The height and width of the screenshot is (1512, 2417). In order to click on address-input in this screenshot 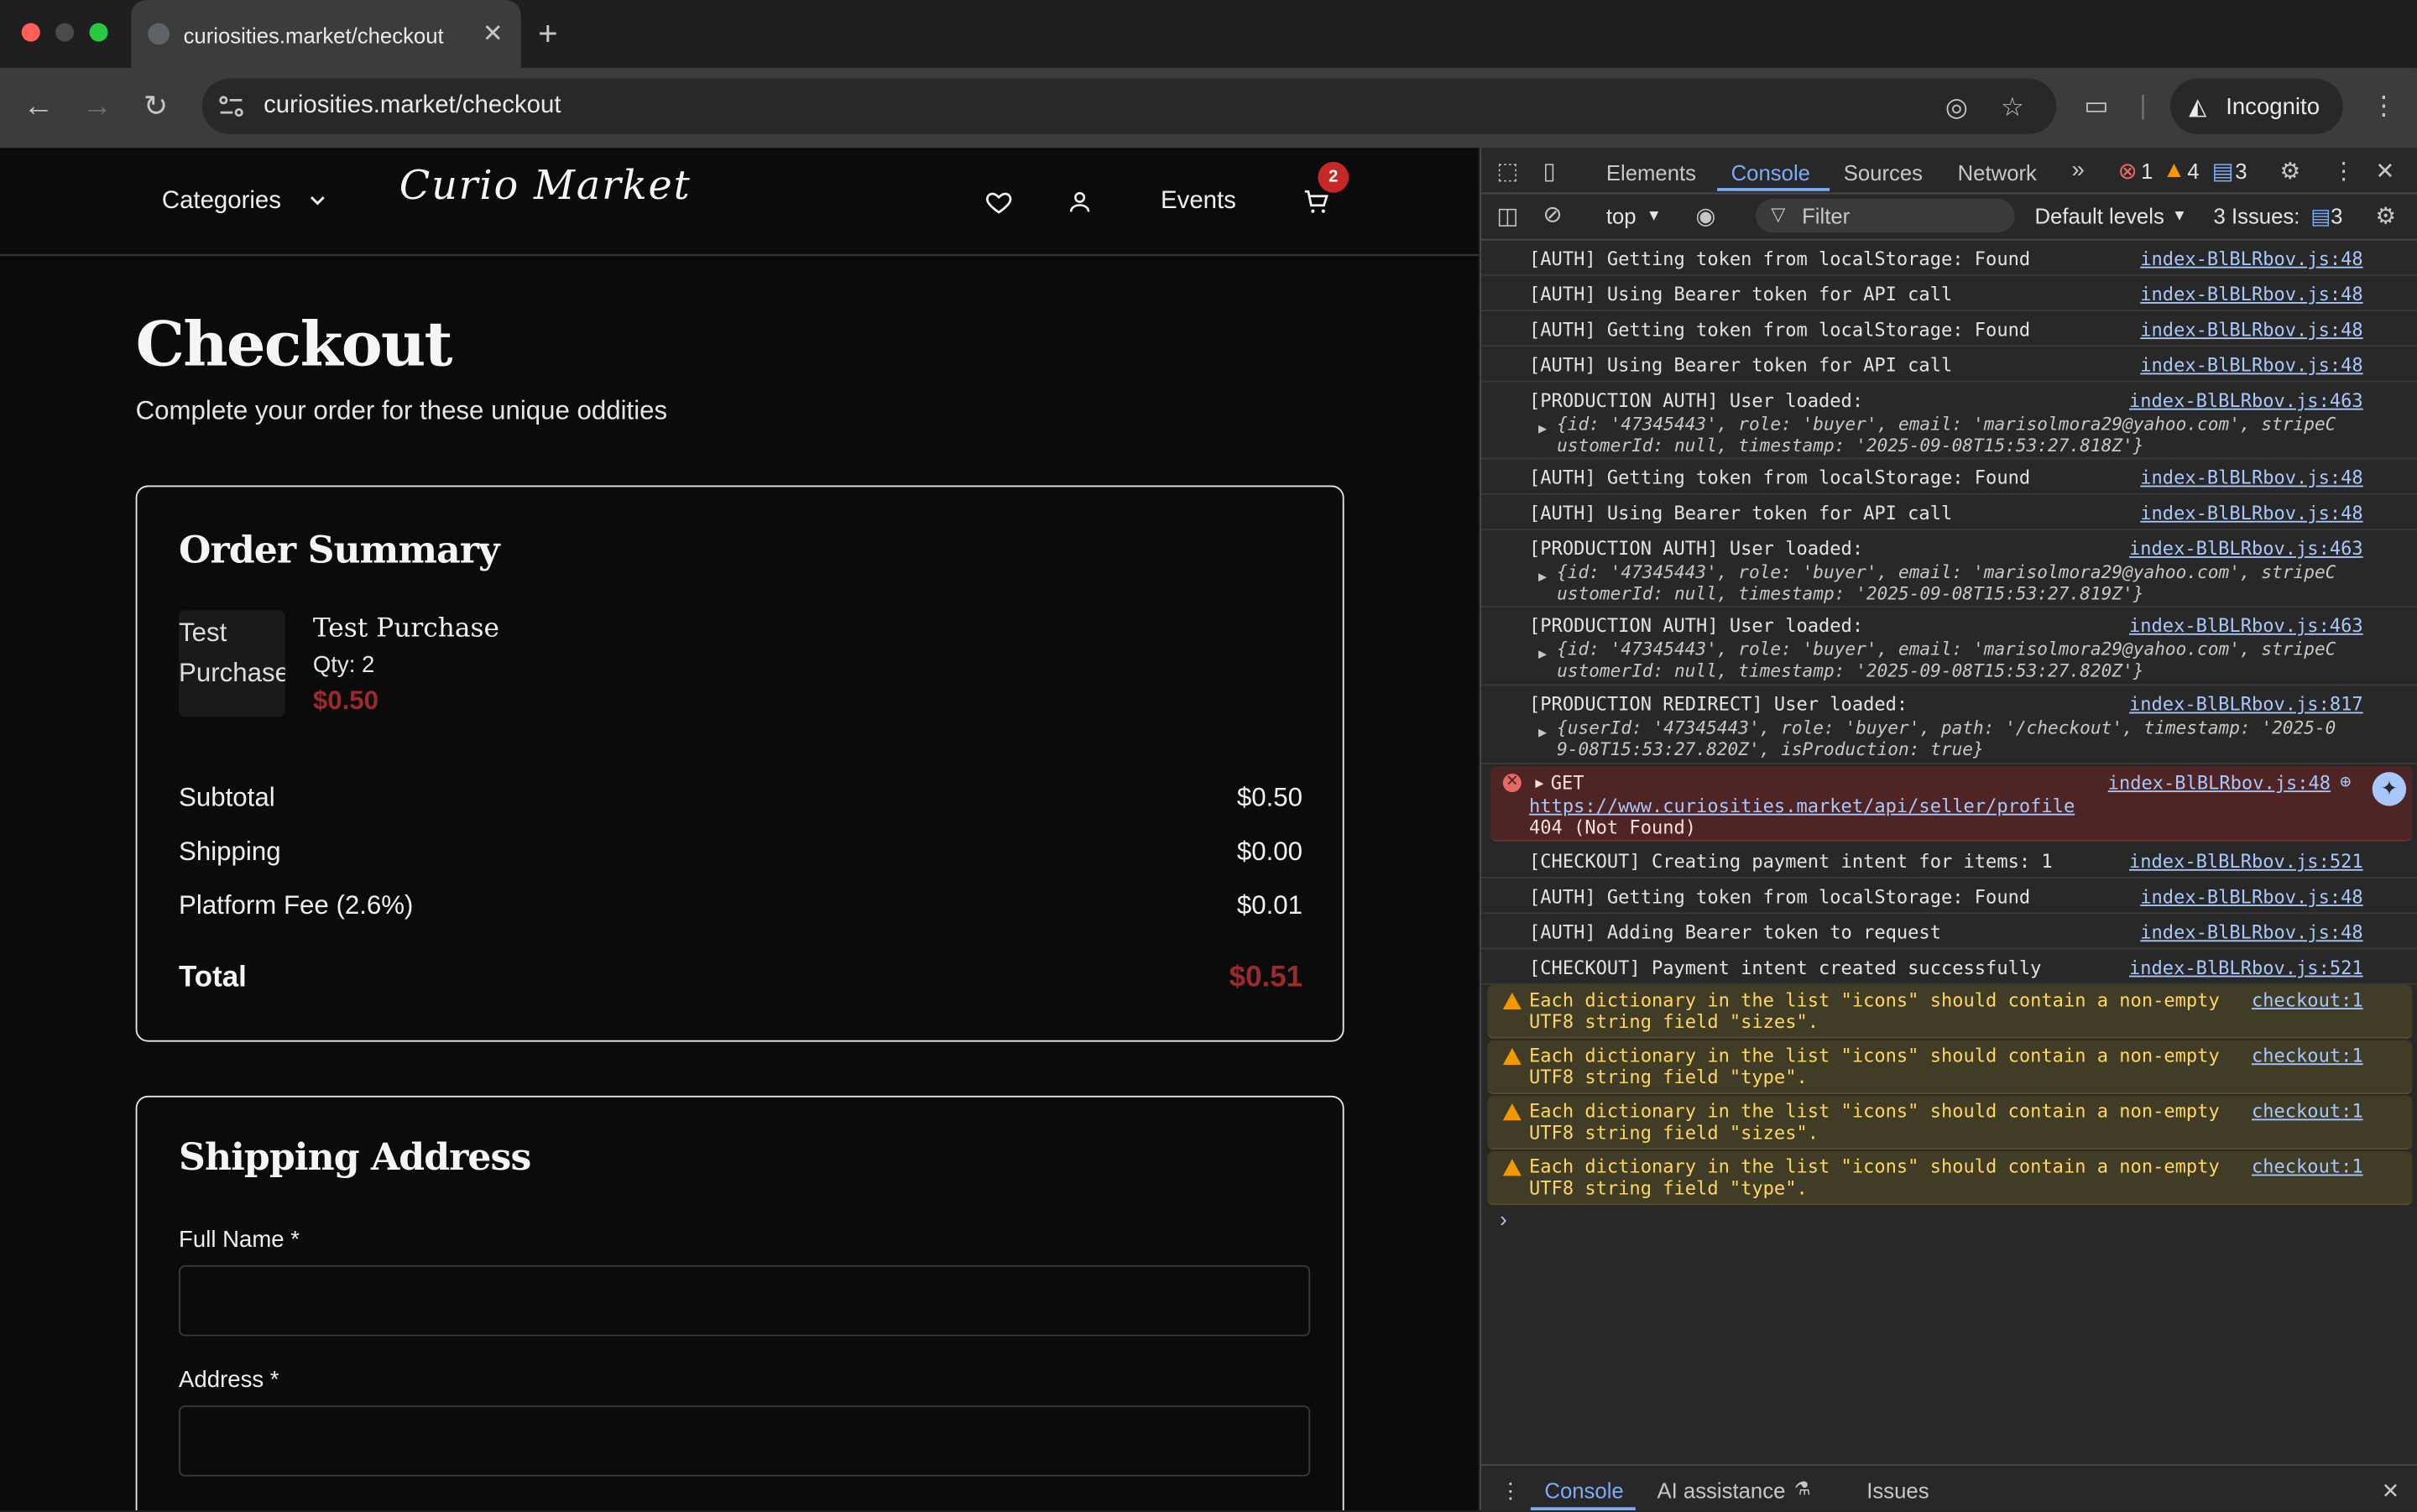, I will do `click(745, 1441)`.